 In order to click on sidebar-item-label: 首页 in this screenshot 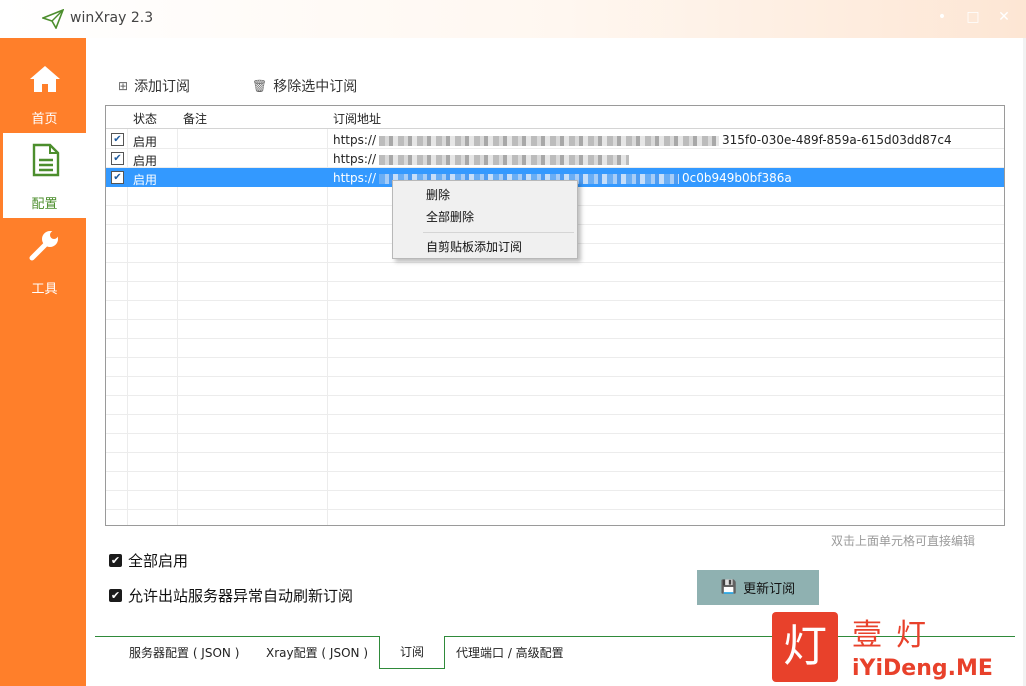, I will do `click(44, 119)`.